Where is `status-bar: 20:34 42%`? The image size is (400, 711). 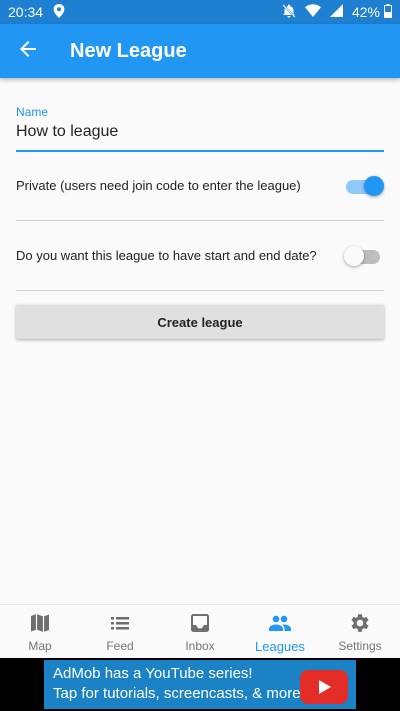
status-bar: 20:34 42% is located at coordinates (200, 12).